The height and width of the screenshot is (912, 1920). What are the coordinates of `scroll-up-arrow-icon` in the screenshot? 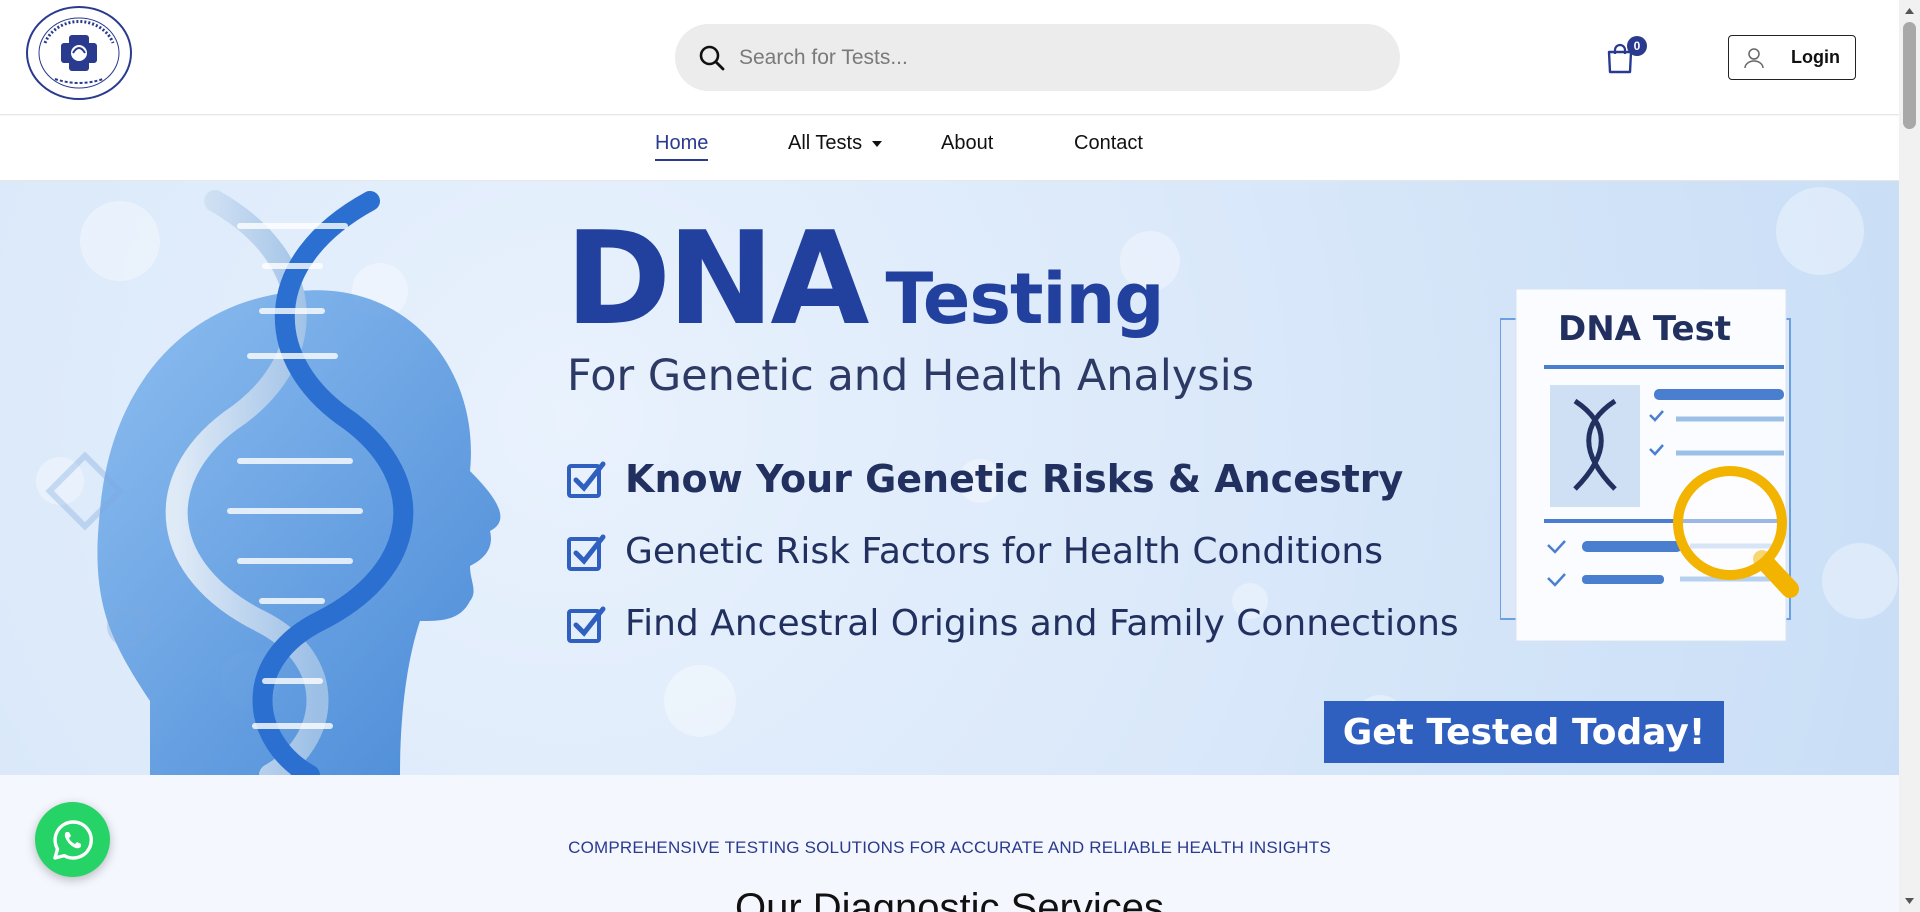 It's located at (1909, 11).